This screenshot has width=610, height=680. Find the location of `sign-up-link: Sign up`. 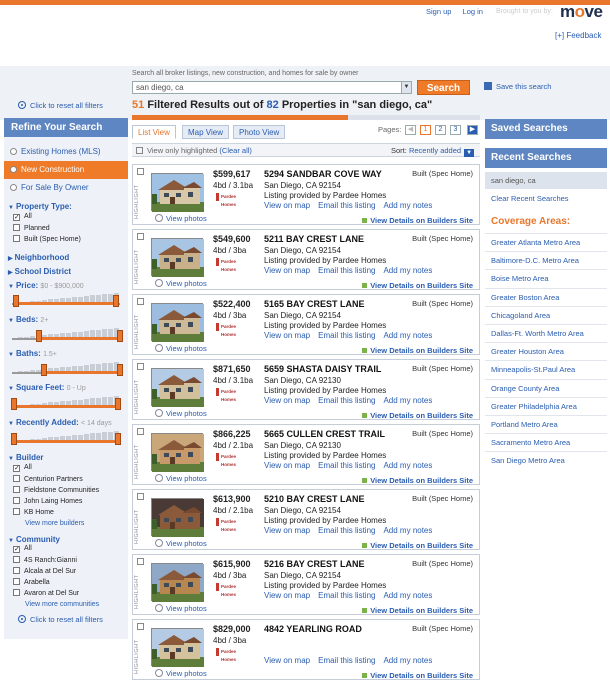

sign-up-link: Sign up is located at coordinates (438, 11).